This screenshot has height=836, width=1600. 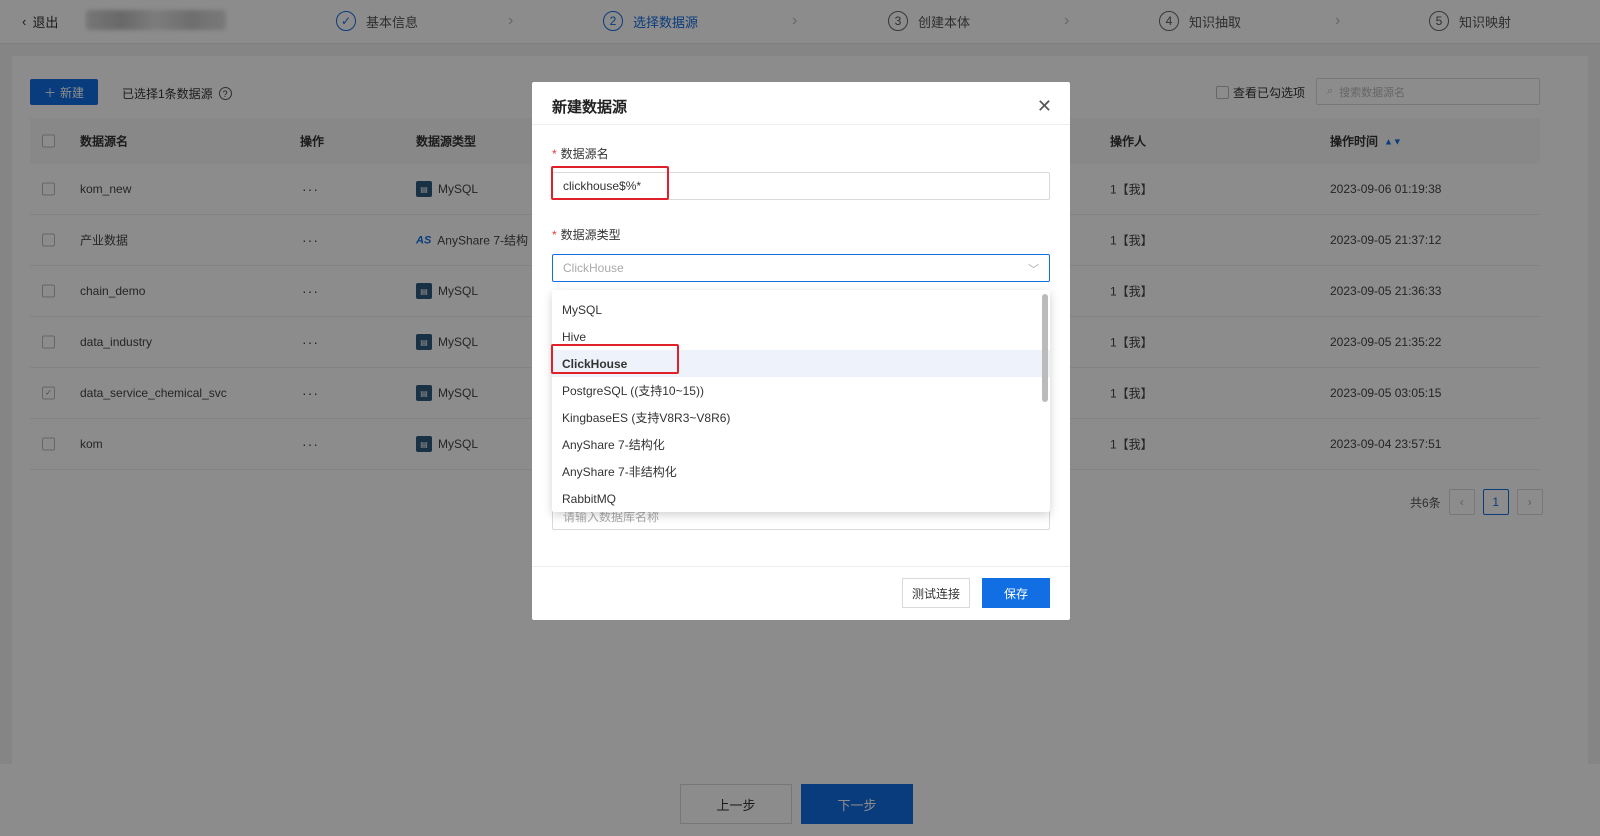 I want to click on name-field-label: * 数据源名, so click(x=580, y=153).